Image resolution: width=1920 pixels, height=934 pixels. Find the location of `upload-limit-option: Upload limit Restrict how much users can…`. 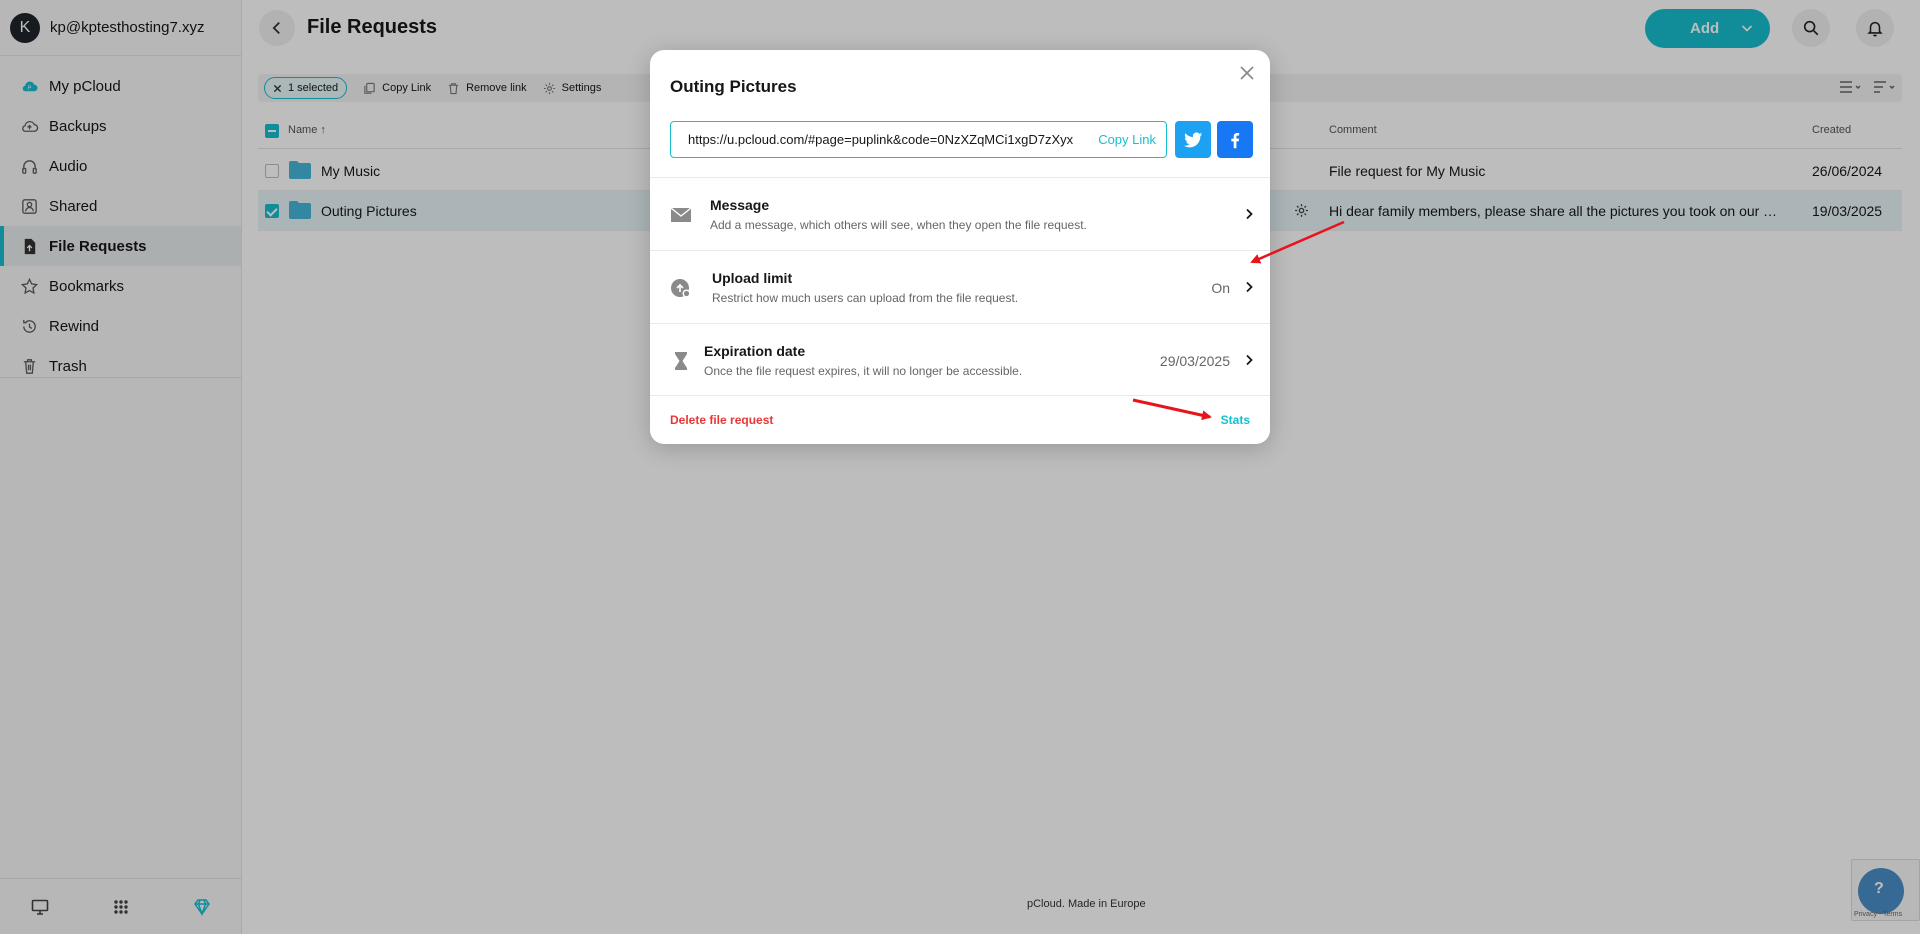

upload-limit-option: Upload limit Restrict how much users can… is located at coordinates (960, 286).